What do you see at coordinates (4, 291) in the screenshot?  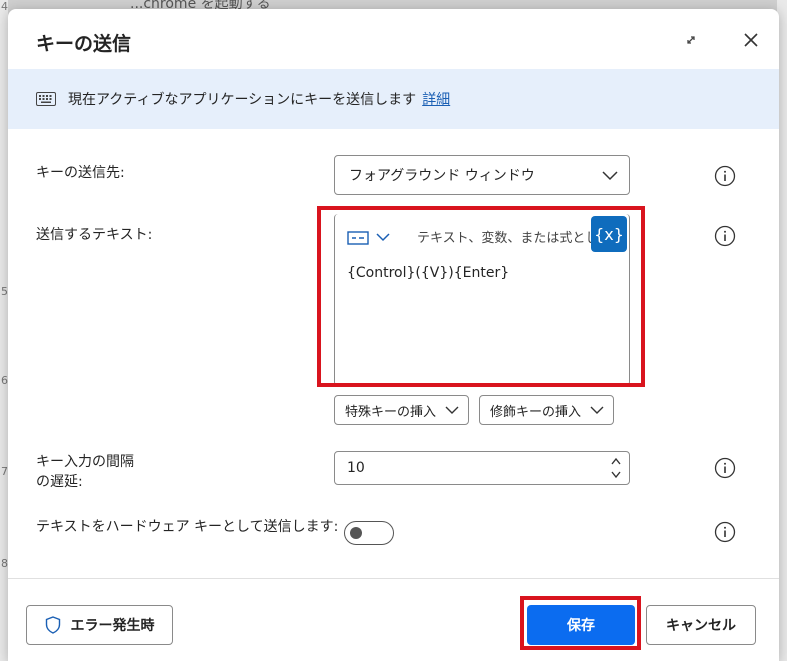 I see `background-line-number: 5` at bounding box center [4, 291].